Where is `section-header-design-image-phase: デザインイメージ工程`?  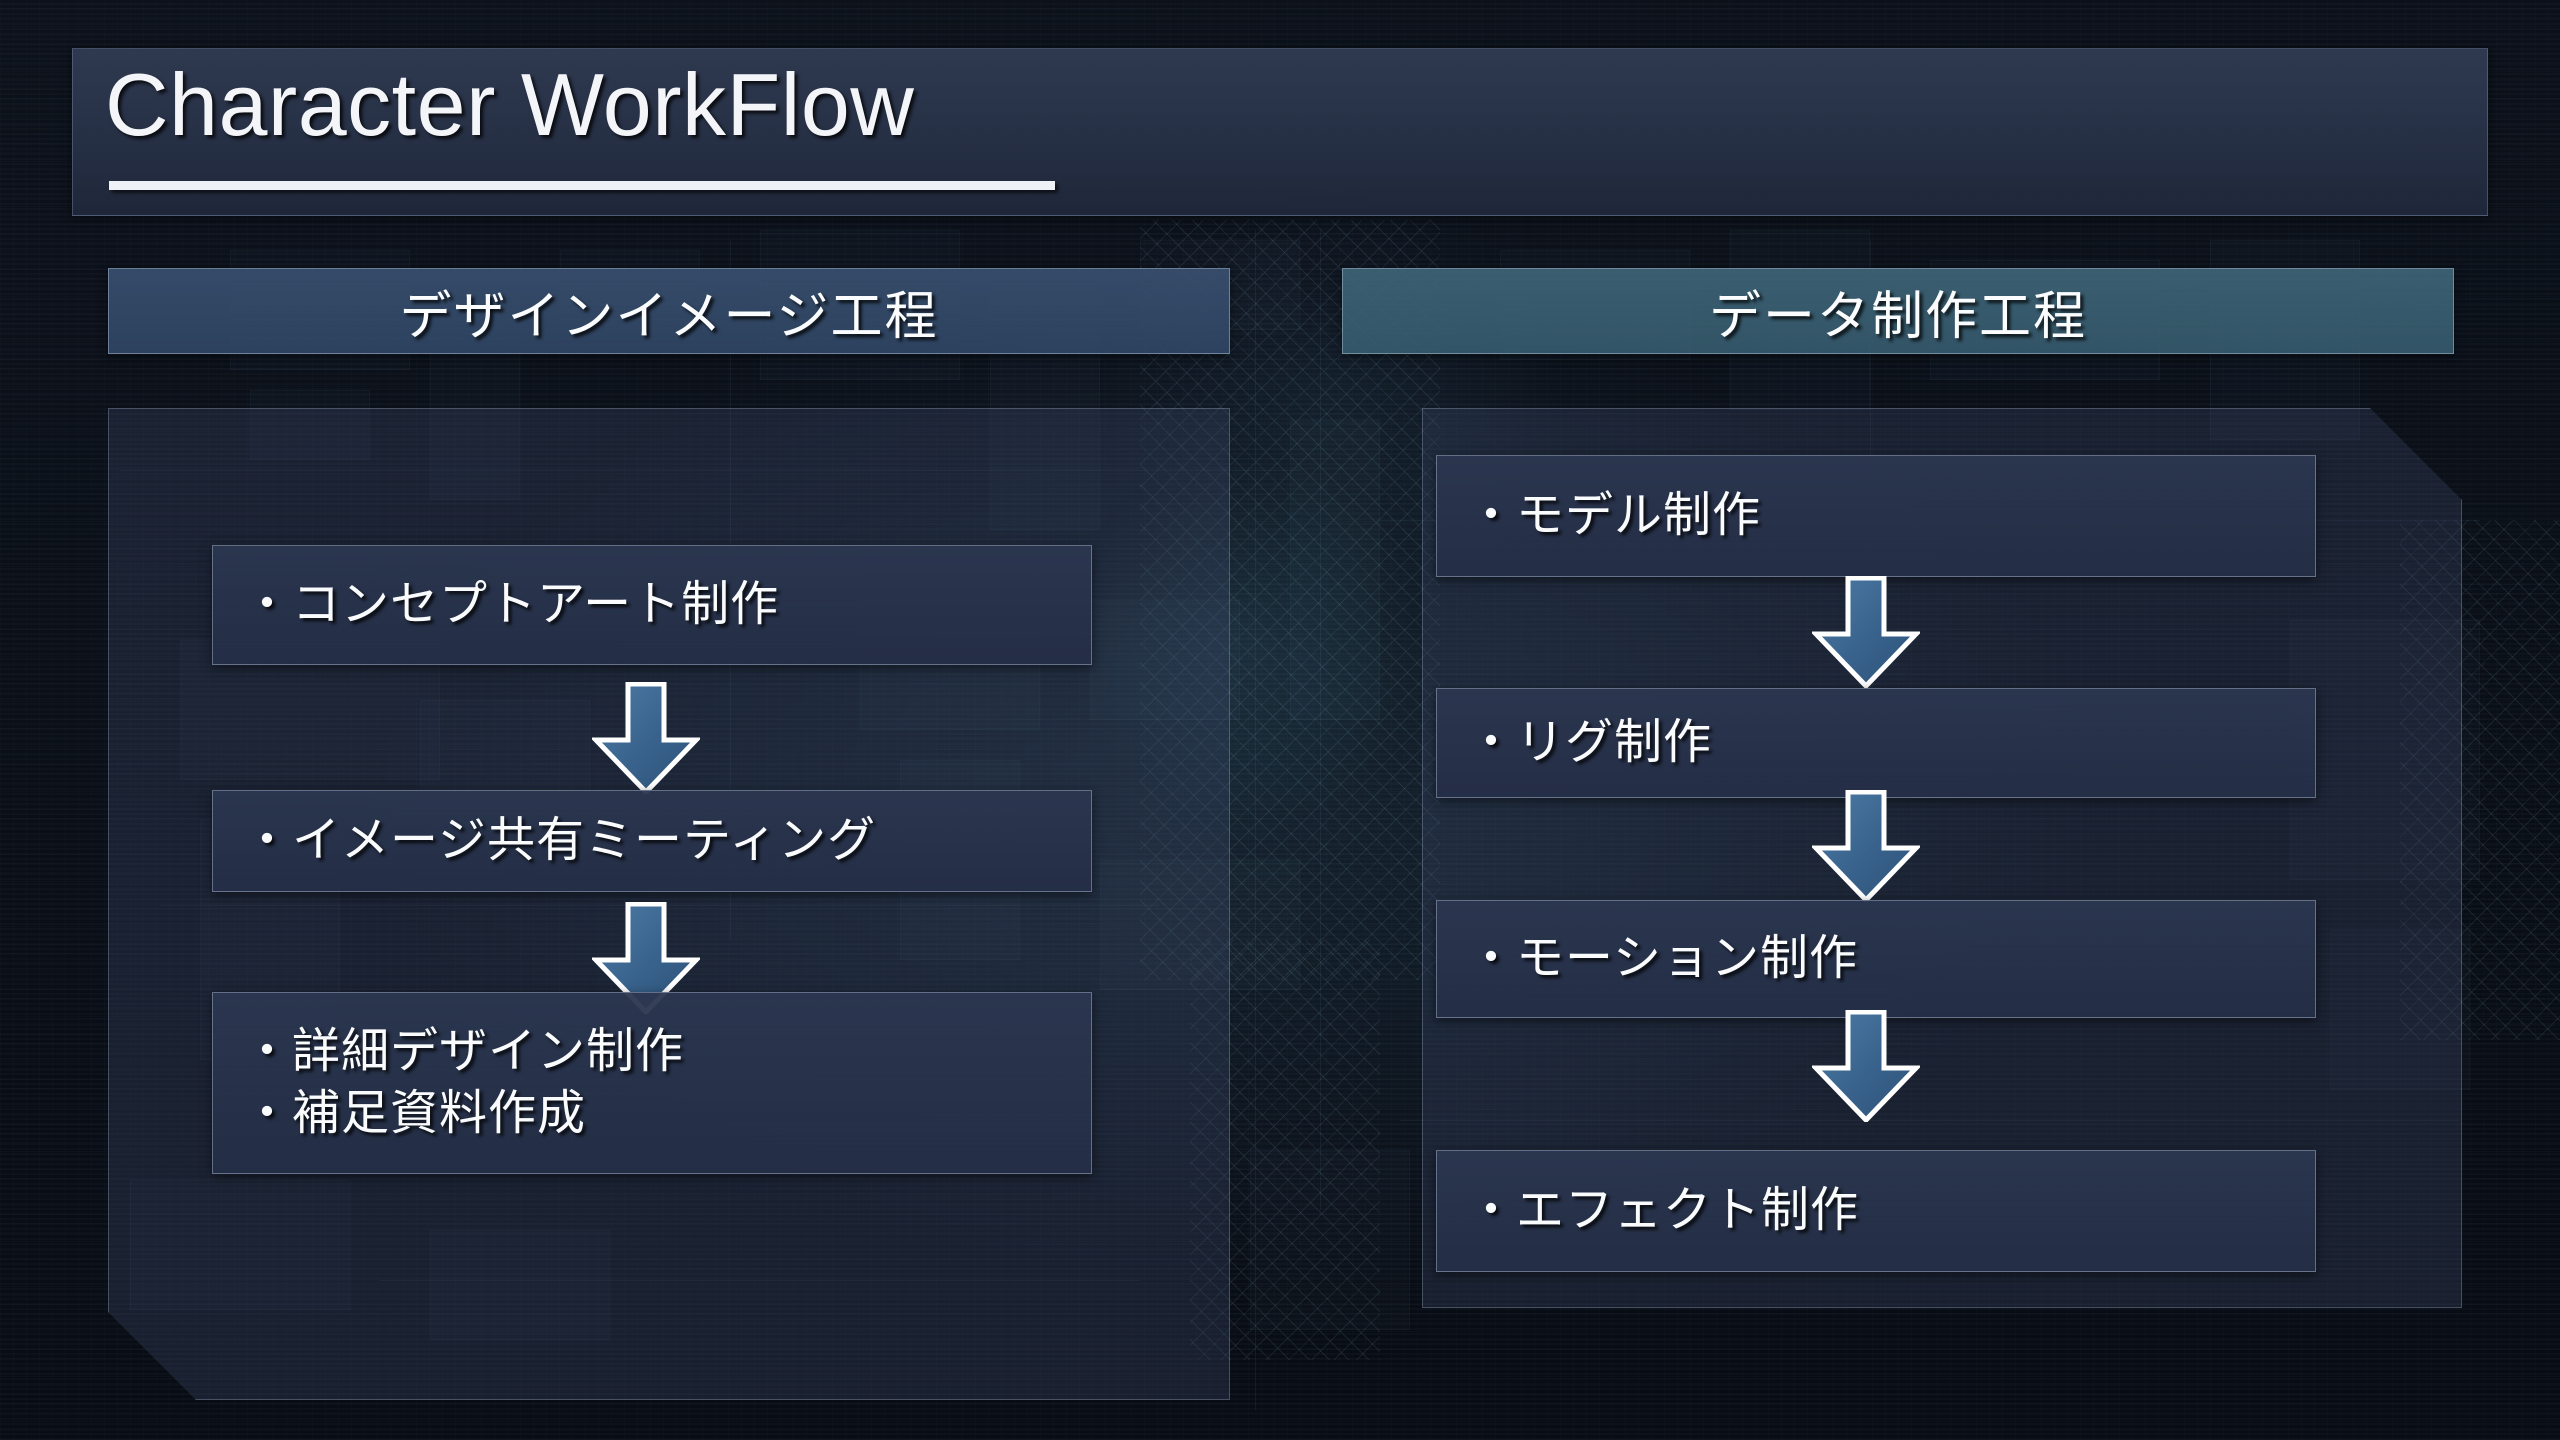
section-header-design-image-phase: デザインイメージ工程 is located at coordinates (669, 311).